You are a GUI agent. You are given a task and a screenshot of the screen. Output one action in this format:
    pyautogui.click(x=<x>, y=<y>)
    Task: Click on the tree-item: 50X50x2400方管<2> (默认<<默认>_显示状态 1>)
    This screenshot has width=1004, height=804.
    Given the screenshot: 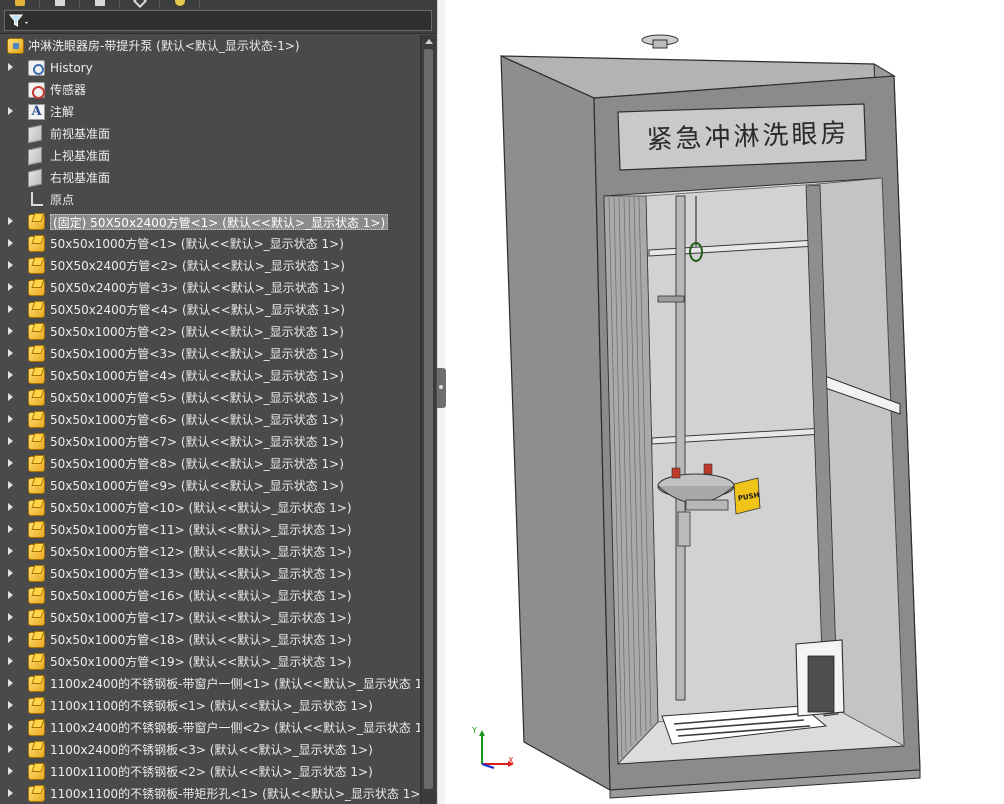 What is the action you would take?
    pyautogui.click(x=210, y=266)
    